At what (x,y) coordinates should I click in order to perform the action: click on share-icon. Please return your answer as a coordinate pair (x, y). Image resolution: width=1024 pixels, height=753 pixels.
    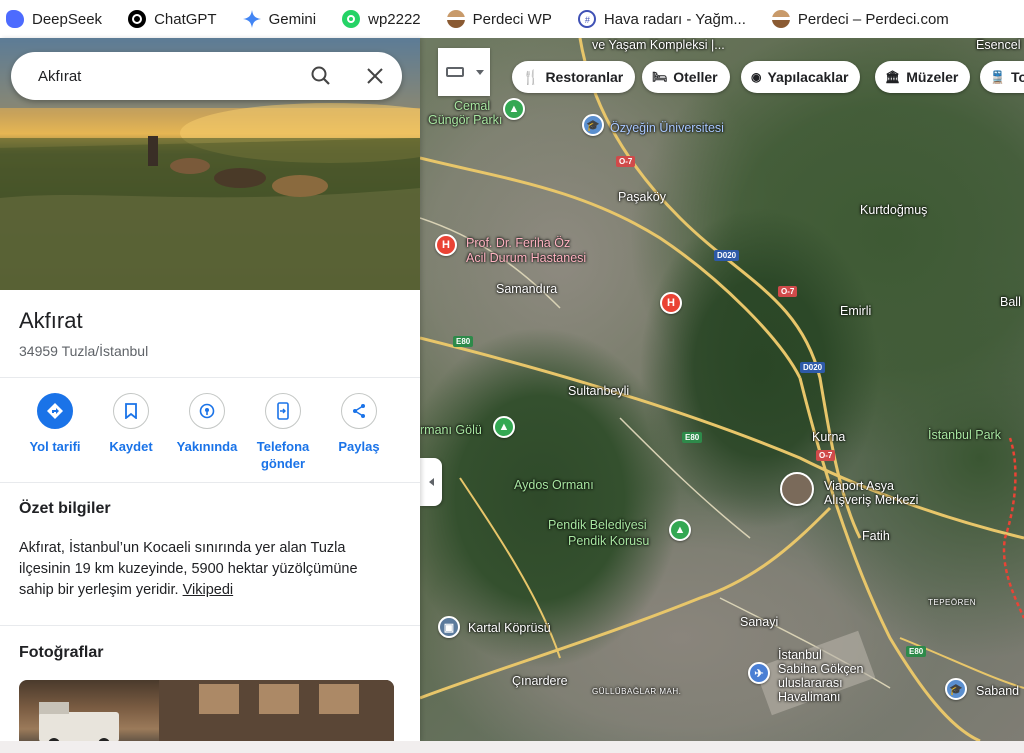
    Looking at the image, I should click on (359, 411).